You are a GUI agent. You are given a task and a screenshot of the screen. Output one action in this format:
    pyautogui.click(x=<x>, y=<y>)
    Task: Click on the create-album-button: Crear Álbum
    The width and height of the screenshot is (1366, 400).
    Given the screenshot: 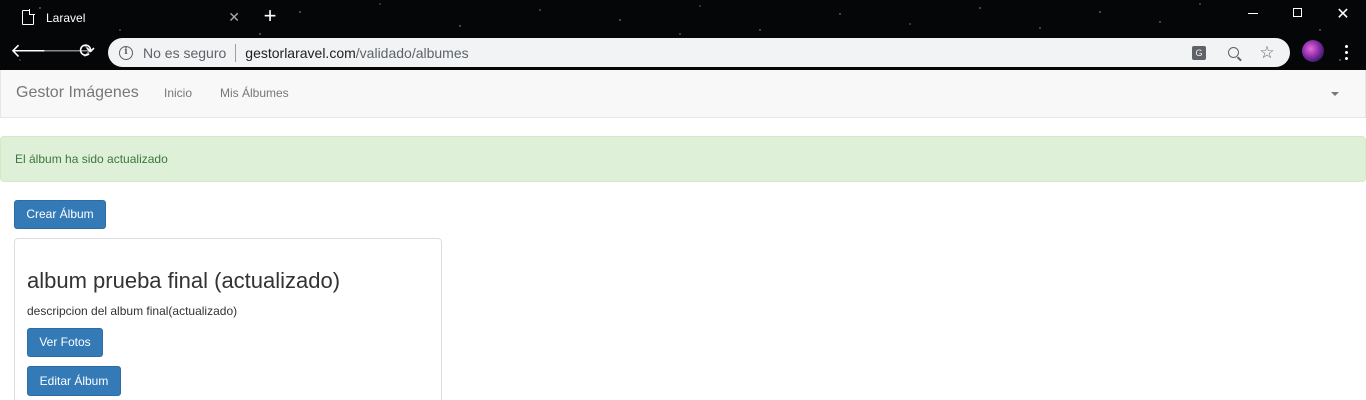 What is the action you would take?
    pyautogui.click(x=60, y=214)
    